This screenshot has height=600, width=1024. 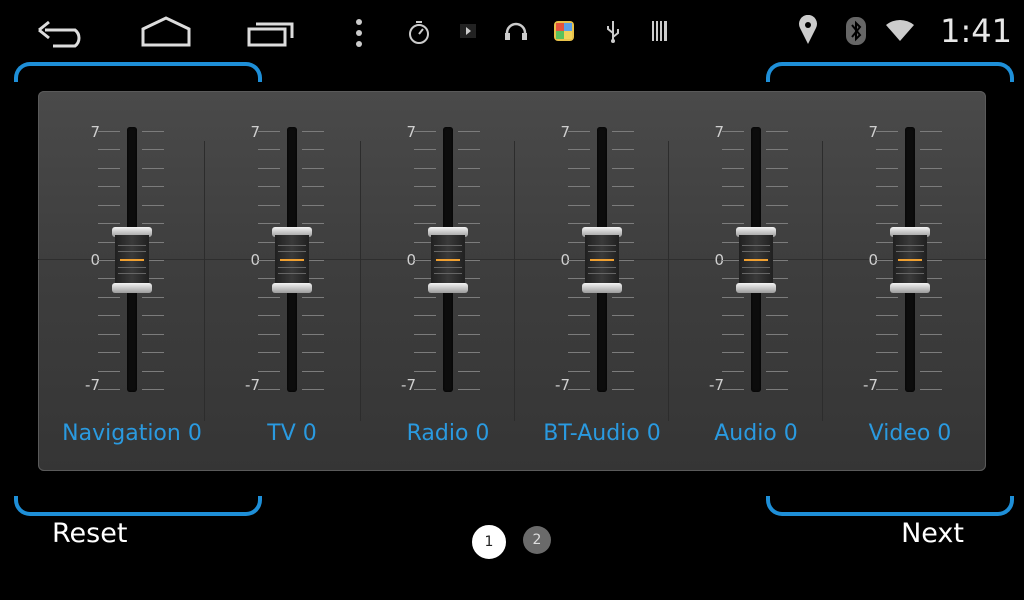 What do you see at coordinates (489, 542) in the screenshot?
I see `page-indicator-1: 1` at bounding box center [489, 542].